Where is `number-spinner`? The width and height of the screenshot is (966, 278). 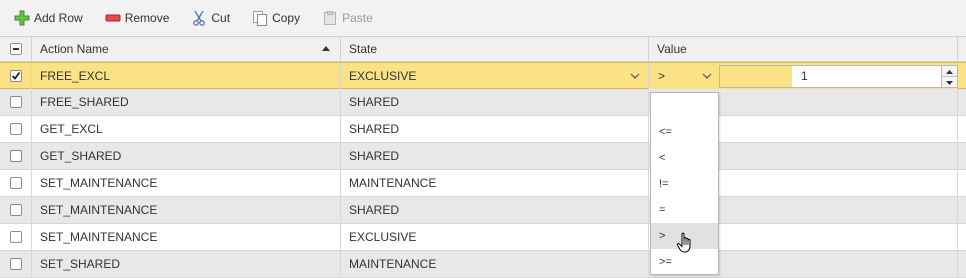 number-spinner is located at coordinates (949, 76).